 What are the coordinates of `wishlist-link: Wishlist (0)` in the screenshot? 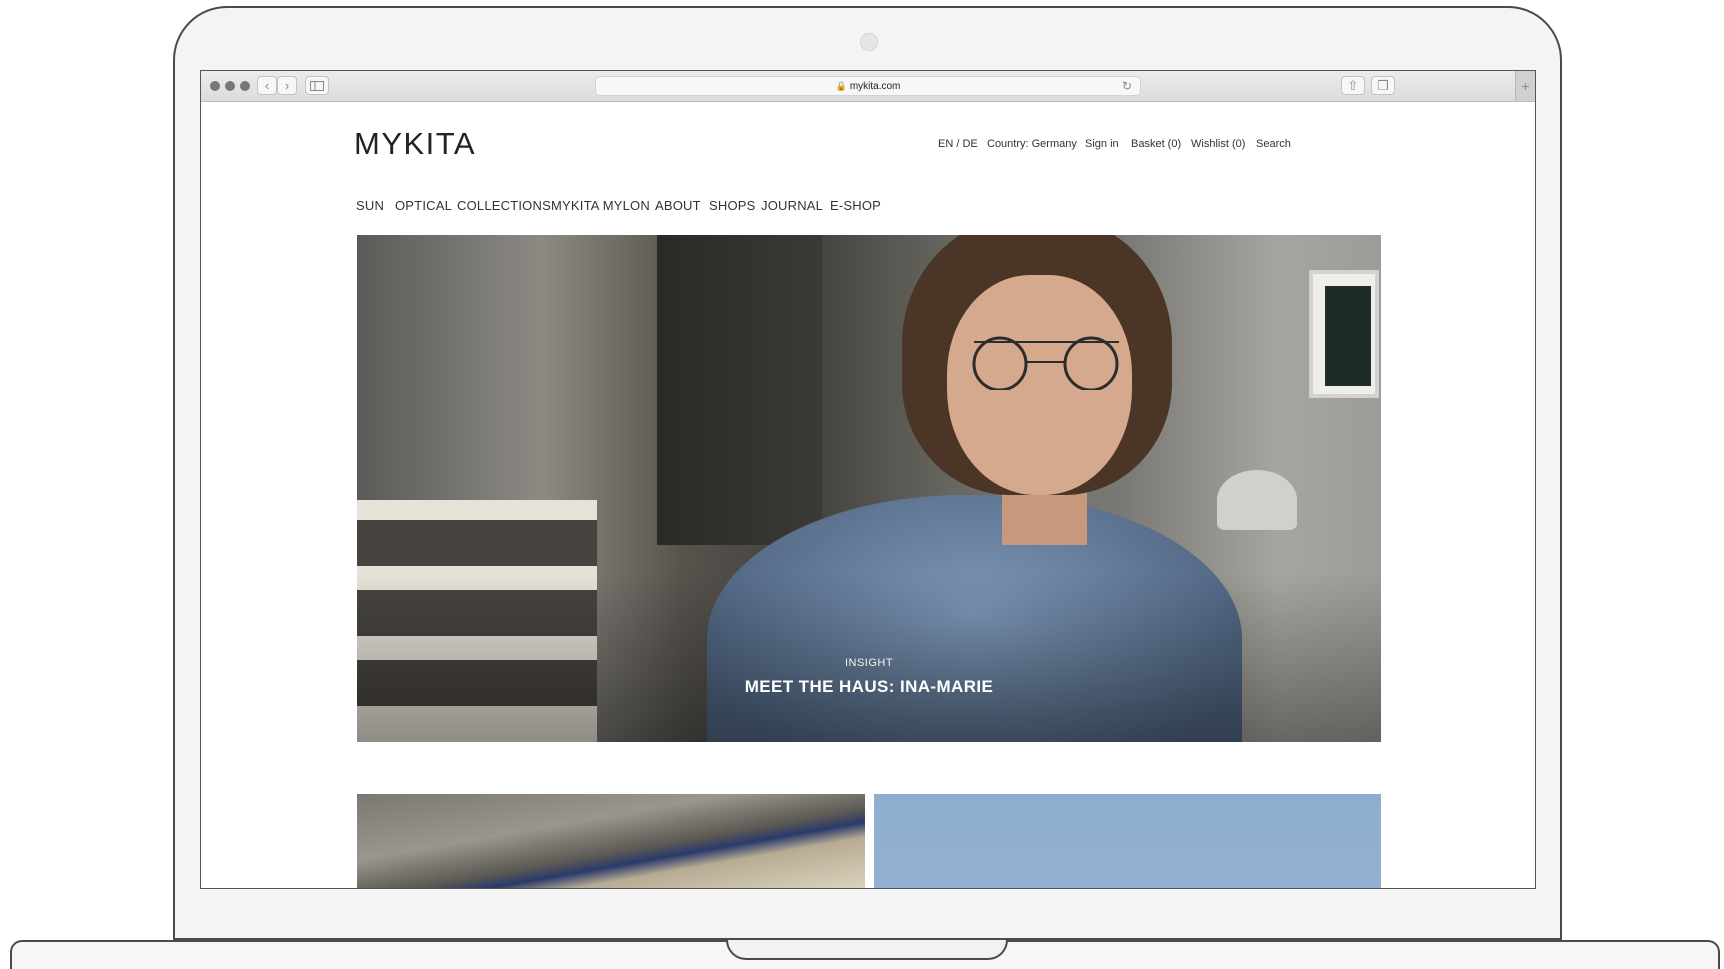 It's located at (1218, 144).